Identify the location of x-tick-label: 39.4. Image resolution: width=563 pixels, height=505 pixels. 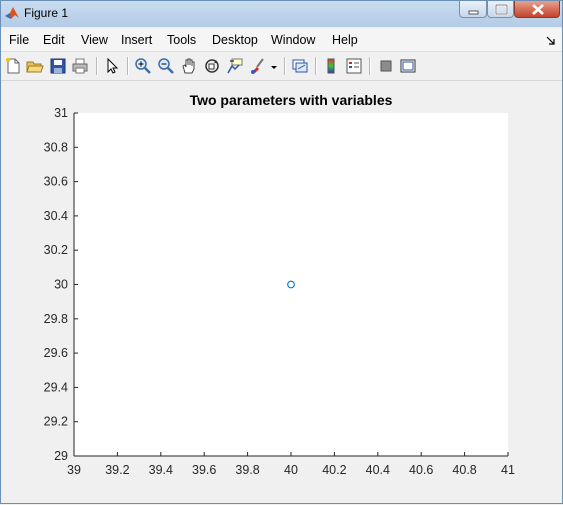
(161, 470).